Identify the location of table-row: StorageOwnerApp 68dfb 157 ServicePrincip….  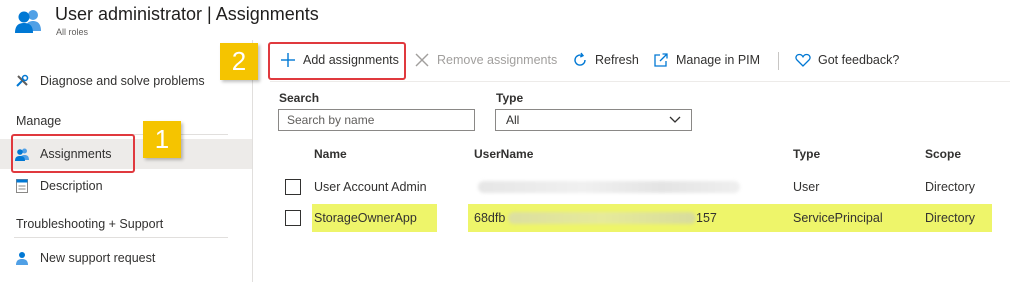
(637, 218).